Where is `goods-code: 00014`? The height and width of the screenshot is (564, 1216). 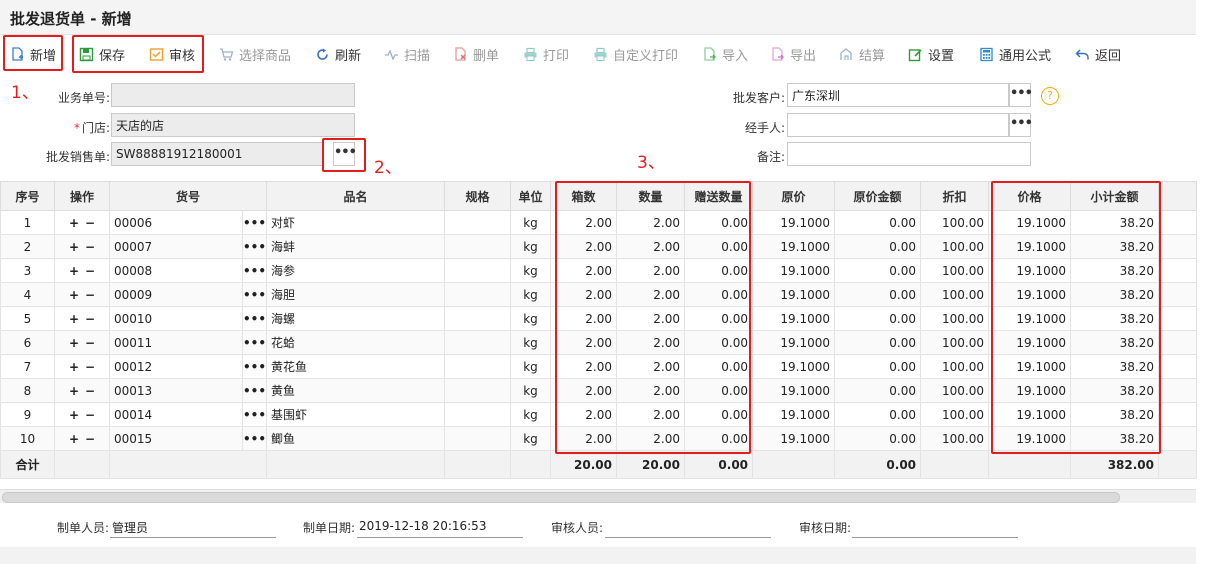
goods-code: 00014 is located at coordinates (176, 414).